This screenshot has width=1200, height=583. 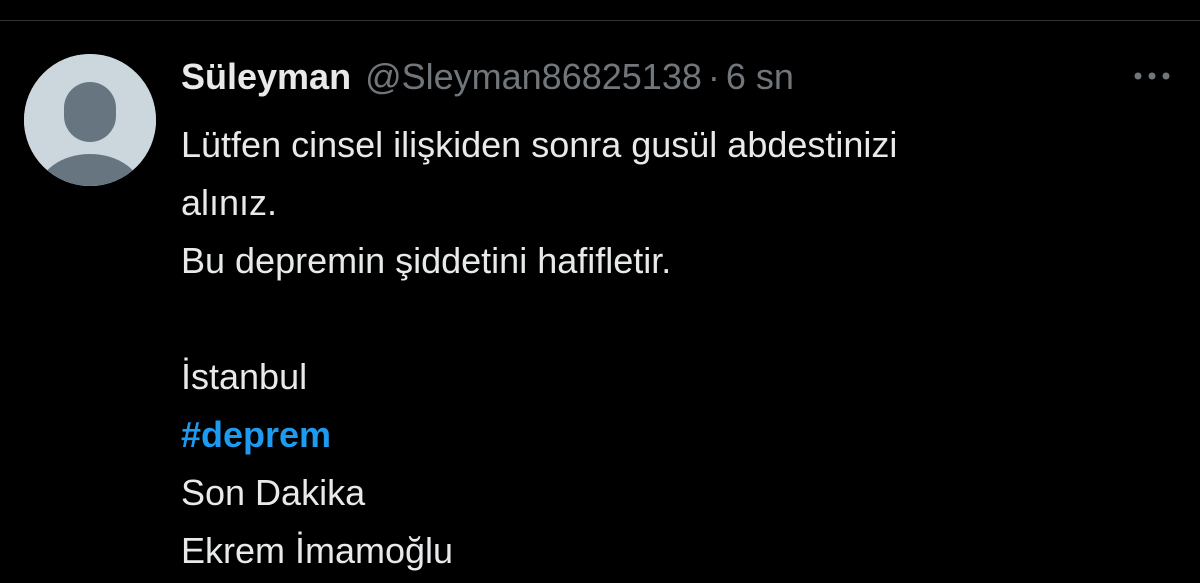 What do you see at coordinates (533, 77) in the screenshot?
I see `author-handle: @Sleyman86825138` at bounding box center [533, 77].